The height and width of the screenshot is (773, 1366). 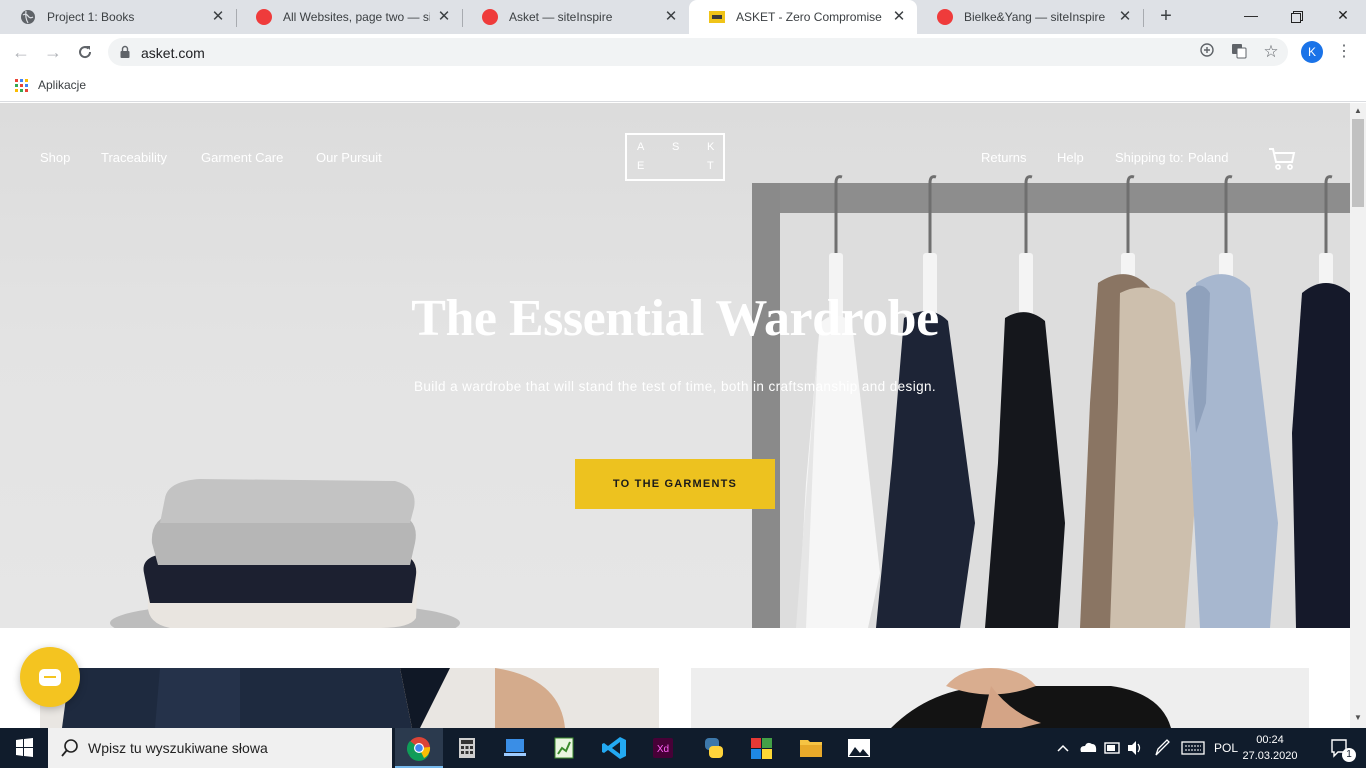 What do you see at coordinates (173, 53) in the screenshot?
I see `url-text: asket.com` at bounding box center [173, 53].